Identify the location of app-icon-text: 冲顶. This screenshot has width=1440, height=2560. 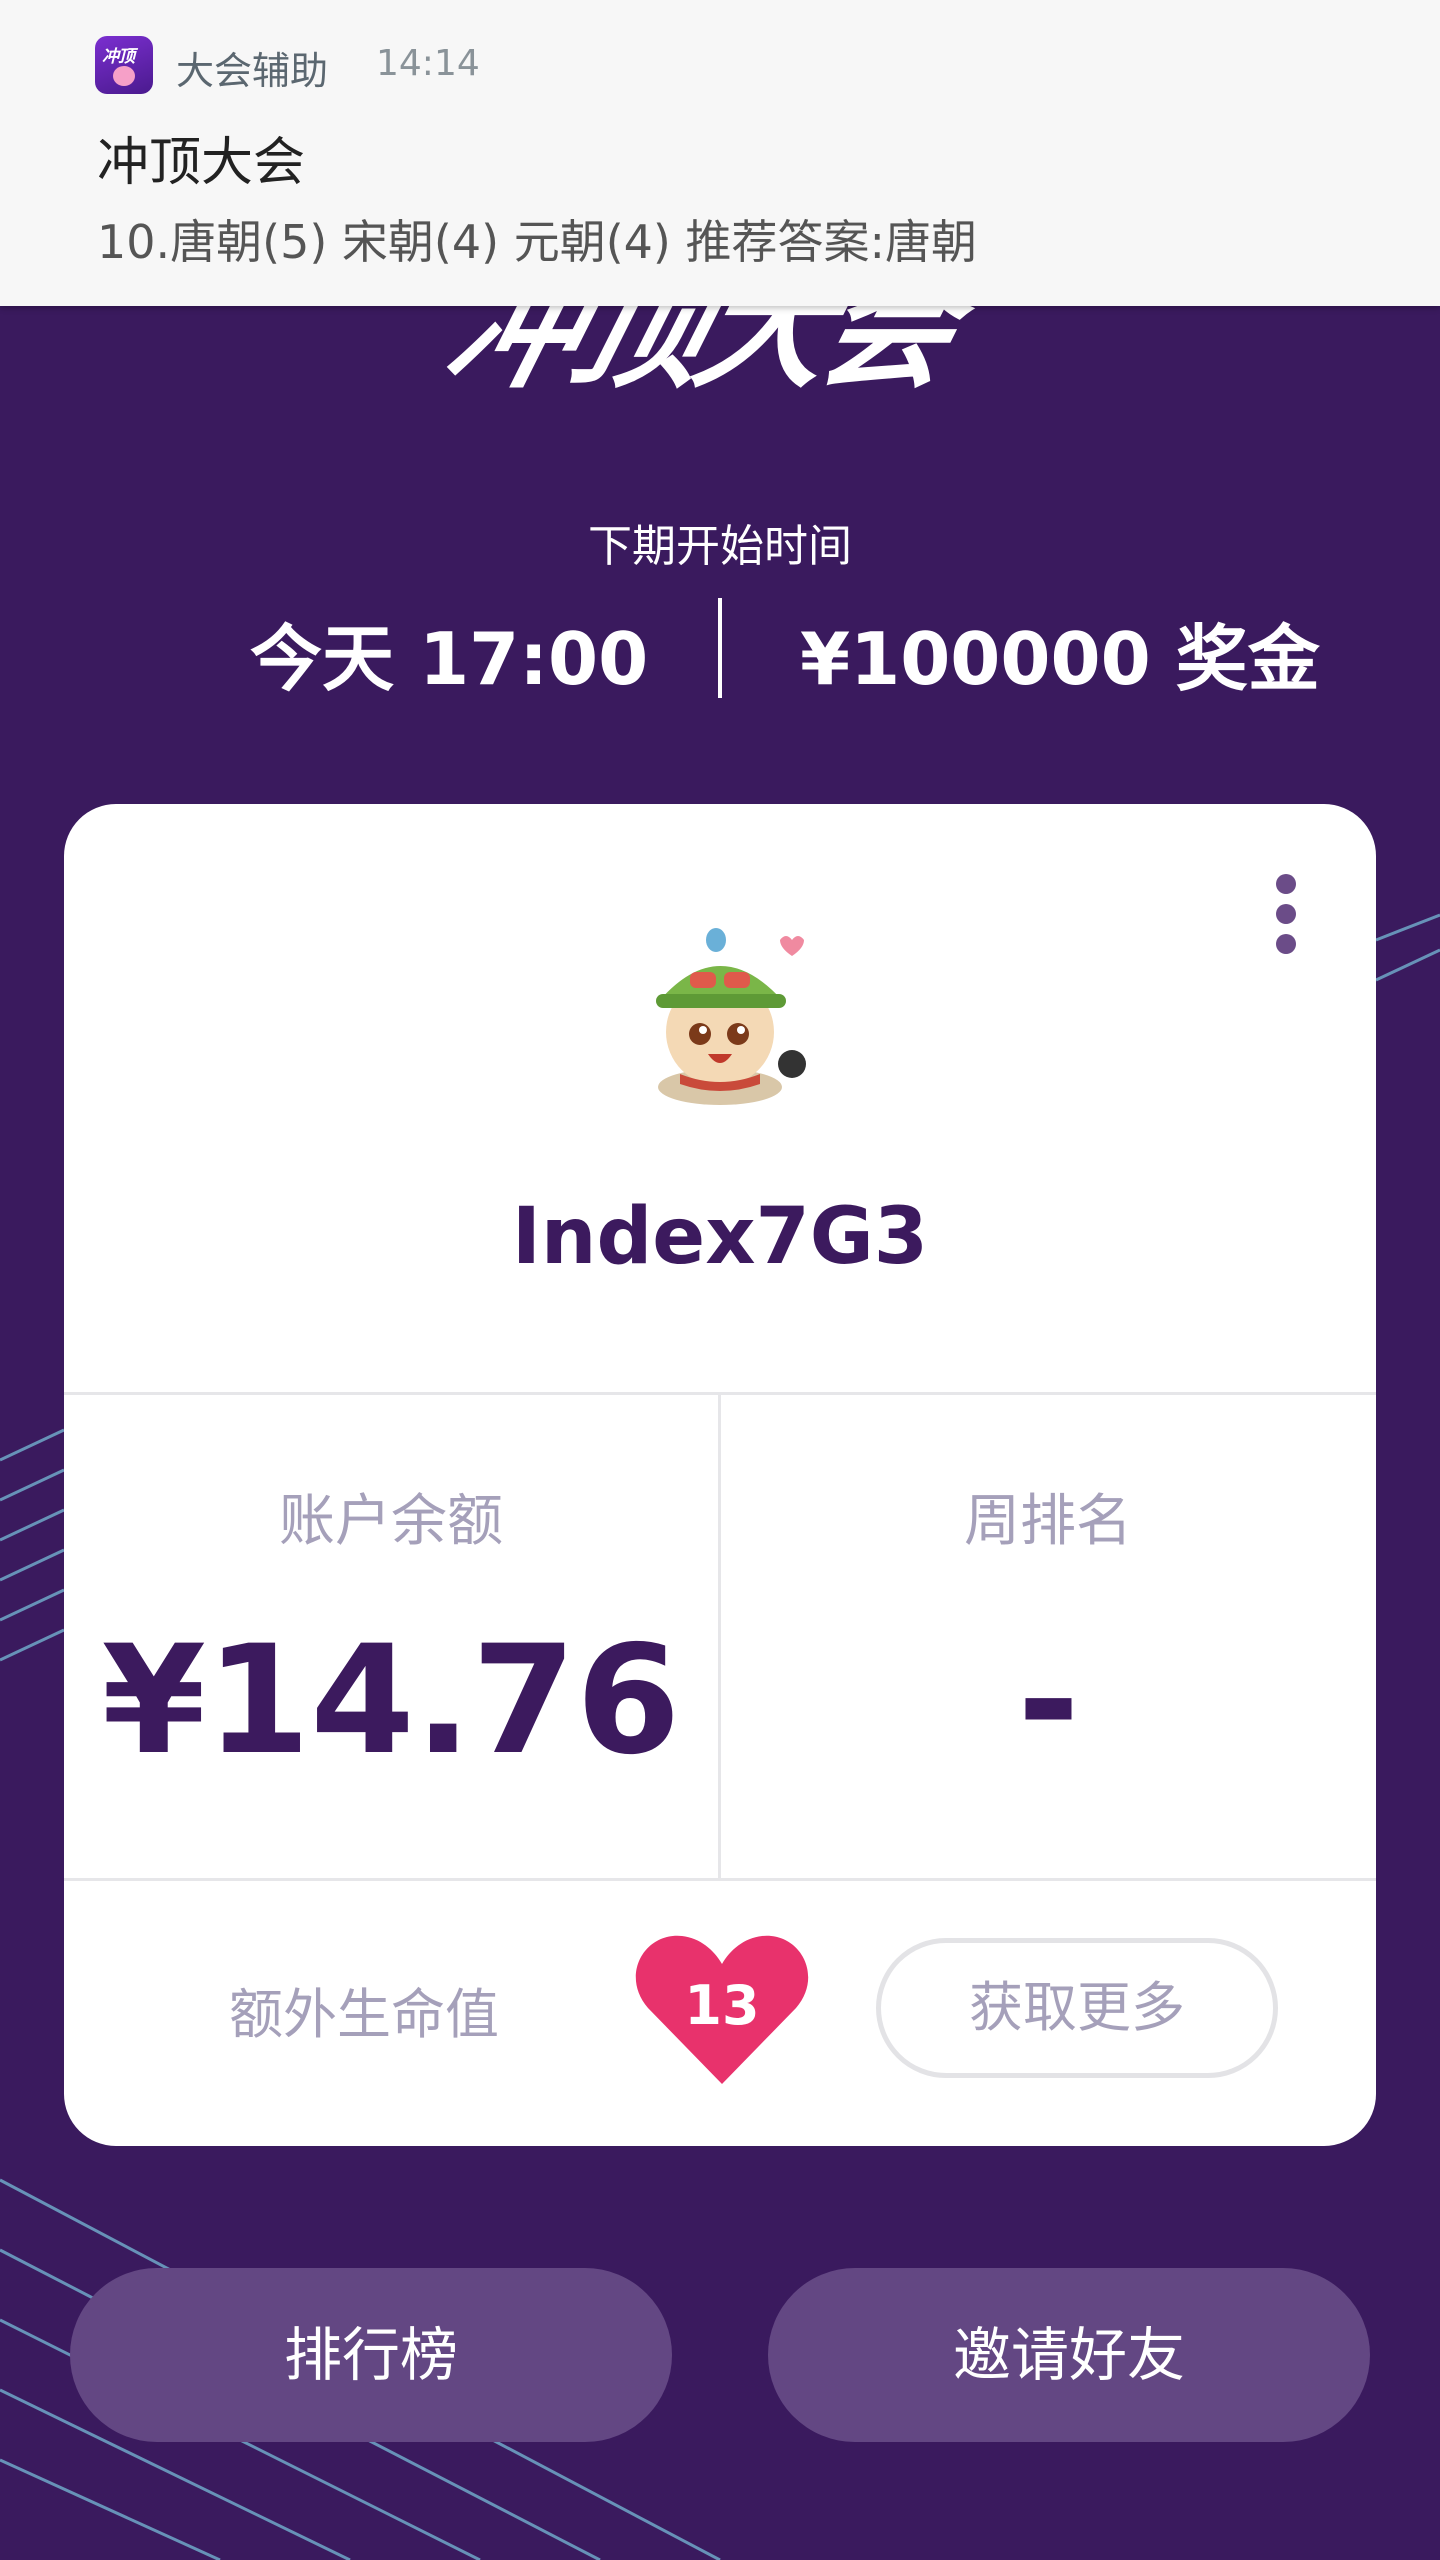
(118, 57).